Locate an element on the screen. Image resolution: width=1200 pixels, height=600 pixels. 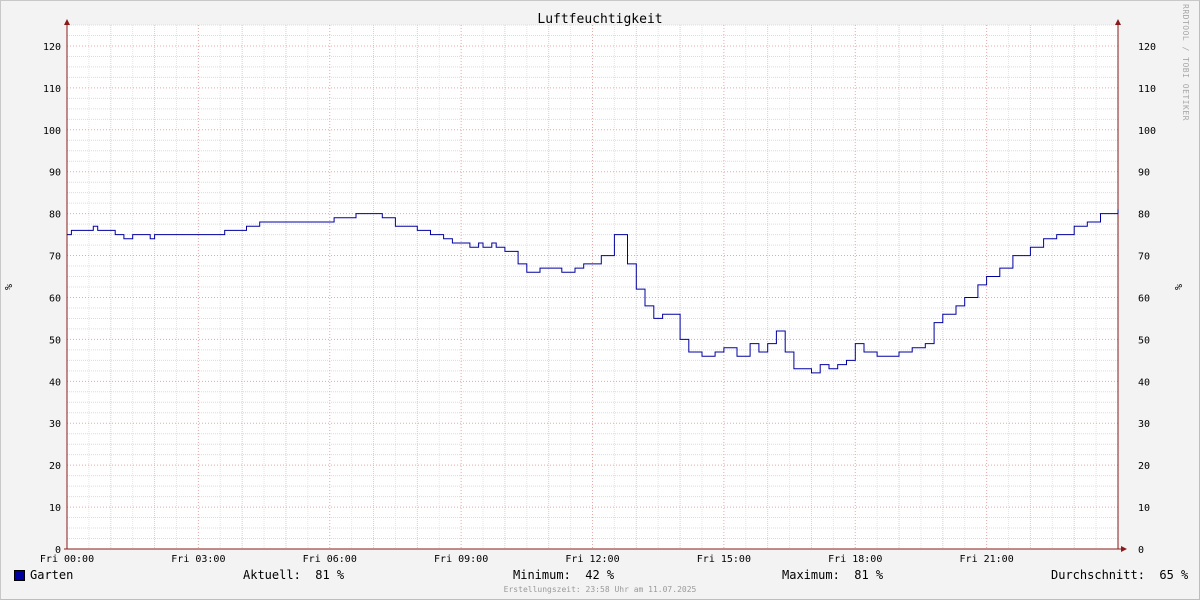
y-tick-label-right: 0 is located at coordinates (1141, 550).